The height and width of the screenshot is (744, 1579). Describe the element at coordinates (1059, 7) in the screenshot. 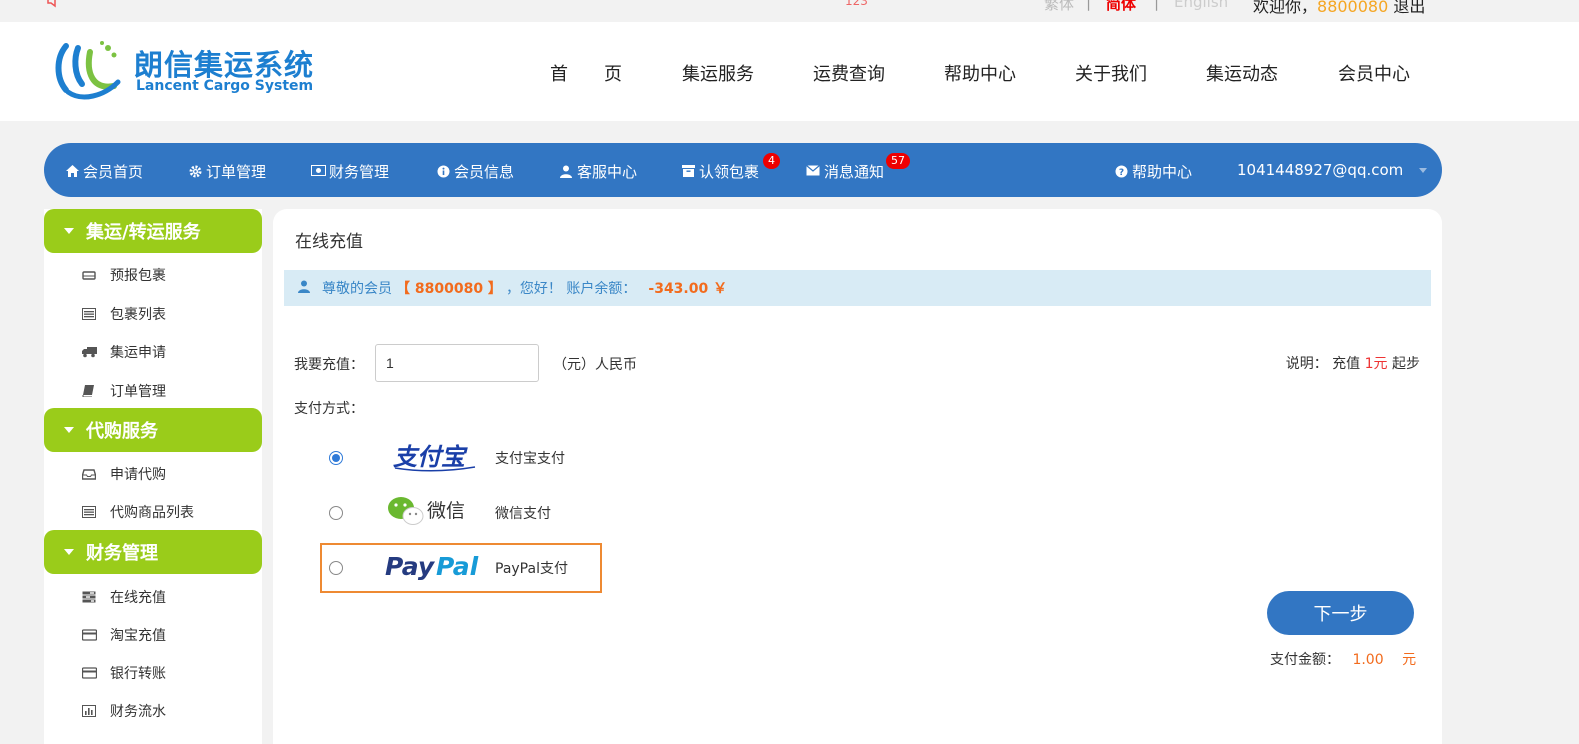

I see `lang-traditional-link: 繁体` at that location.